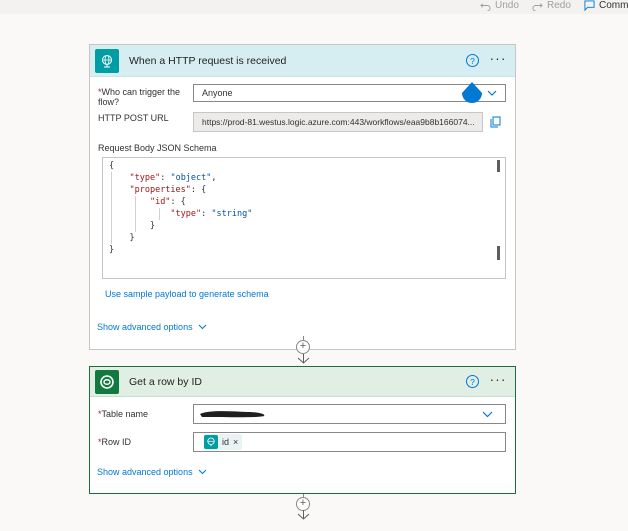 This screenshot has height=531, width=628. What do you see at coordinates (498, 253) in the screenshot?
I see `editor-scrollbar-thumb` at bounding box center [498, 253].